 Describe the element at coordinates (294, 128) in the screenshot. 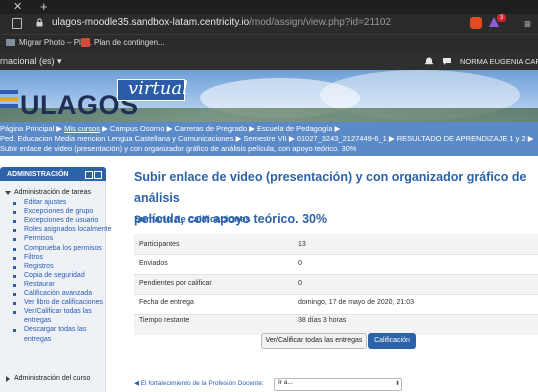

I see `crumb-school: Escuela de Pedagogía` at that location.